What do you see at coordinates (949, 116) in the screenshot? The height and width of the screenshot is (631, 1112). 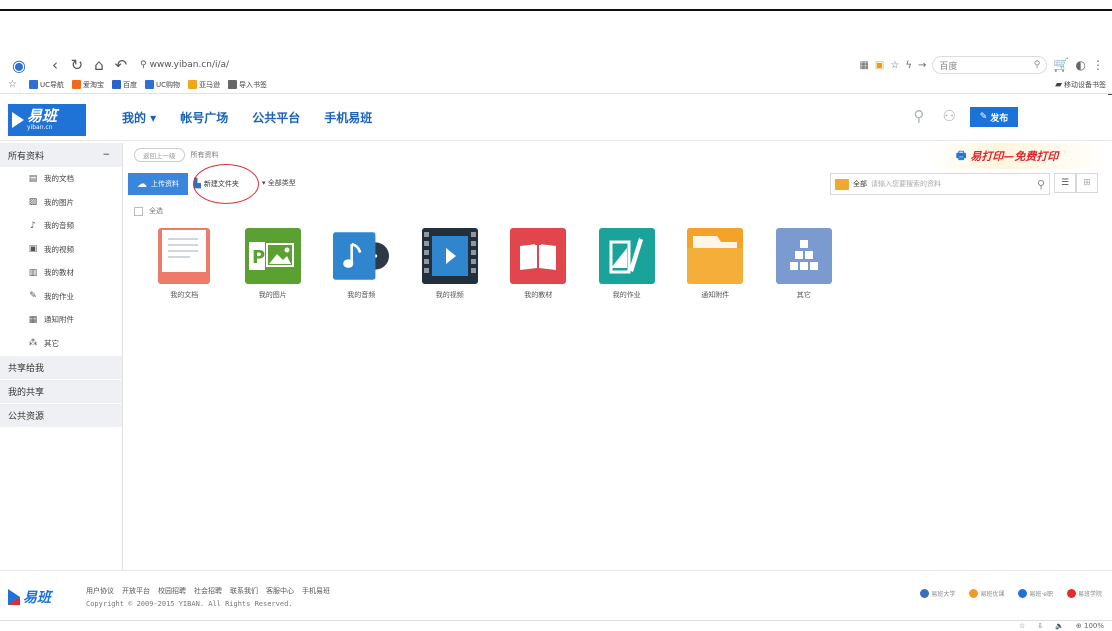 I see `user-icon: ⚇` at bounding box center [949, 116].